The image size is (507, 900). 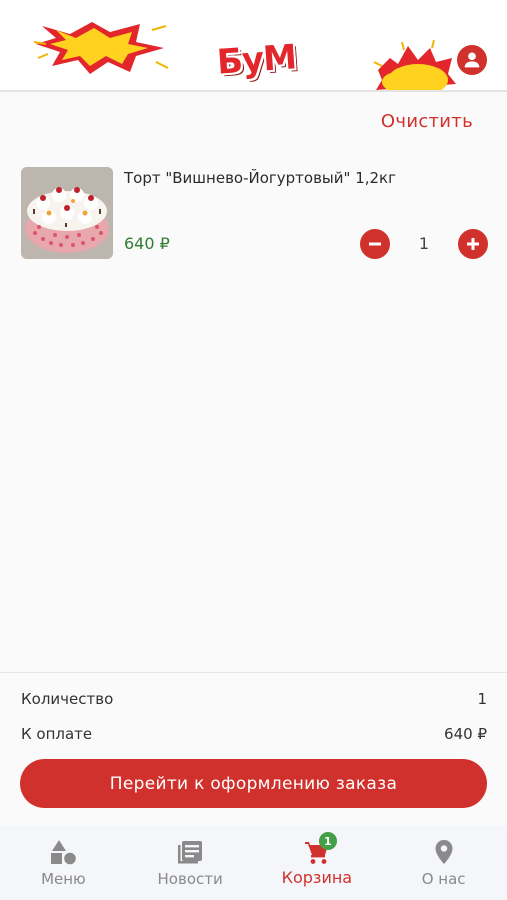 I want to click on product-price: 640 ₽, so click(x=147, y=243).